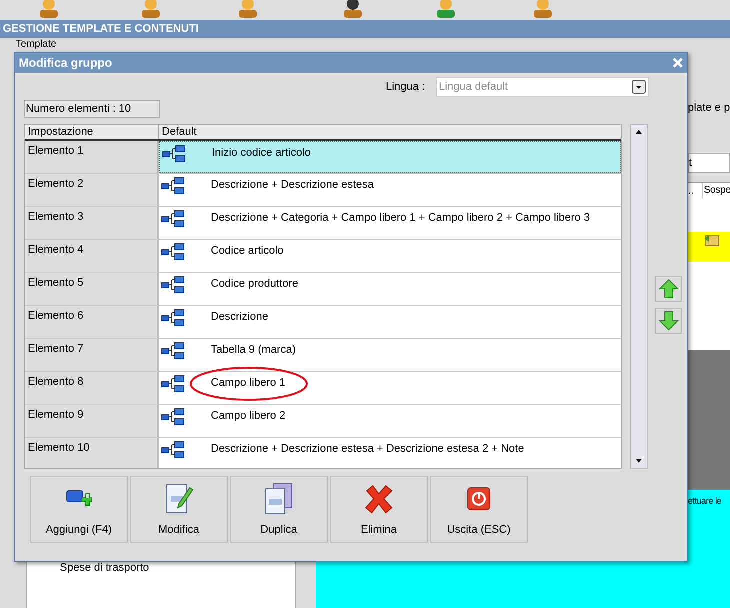  I want to click on row-header: Elemento 6, so click(92, 322).